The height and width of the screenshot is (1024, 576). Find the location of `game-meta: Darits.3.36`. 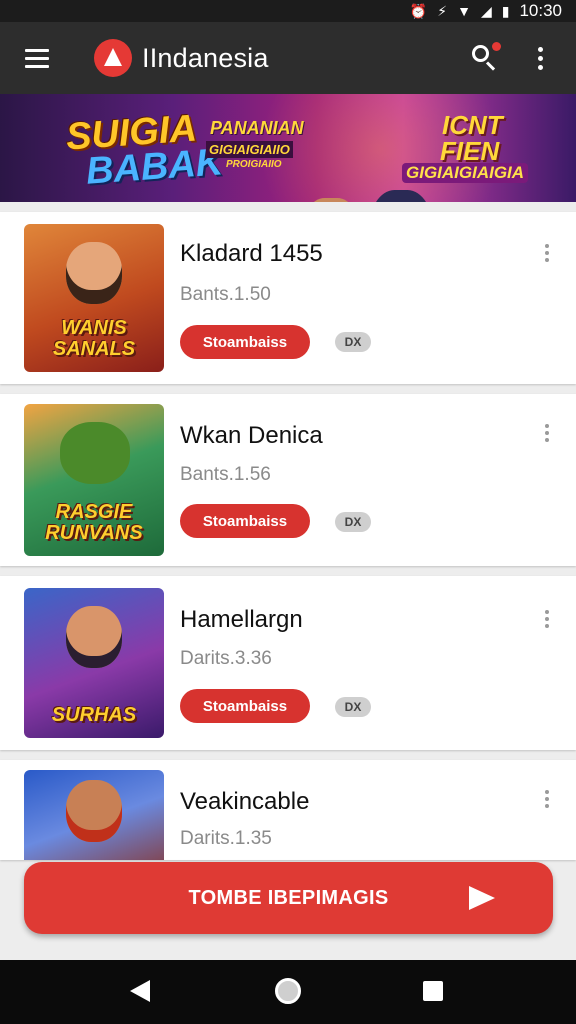

game-meta: Darits.3.36 is located at coordinates (226, 658).